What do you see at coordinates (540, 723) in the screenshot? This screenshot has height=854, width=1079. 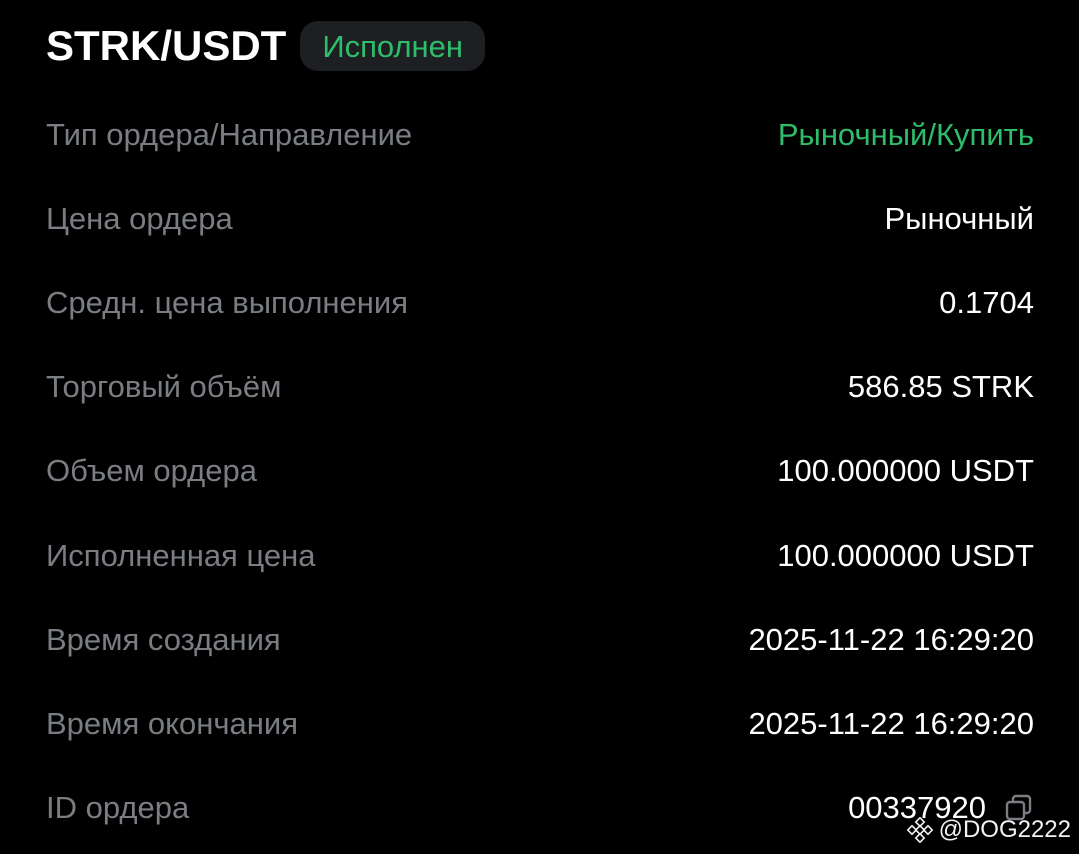 I see `detail-row-end-time: Время окончания 2025-11-22 16:29:20` at bounding box center [540, 723].